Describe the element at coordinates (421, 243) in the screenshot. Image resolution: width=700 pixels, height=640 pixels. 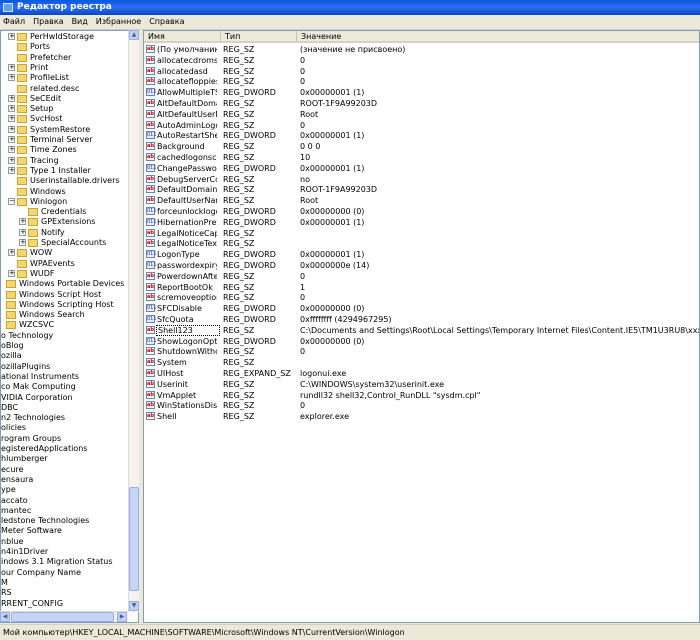
I see `list-item: ab LegalNoticeText REG_SZ` at that location.